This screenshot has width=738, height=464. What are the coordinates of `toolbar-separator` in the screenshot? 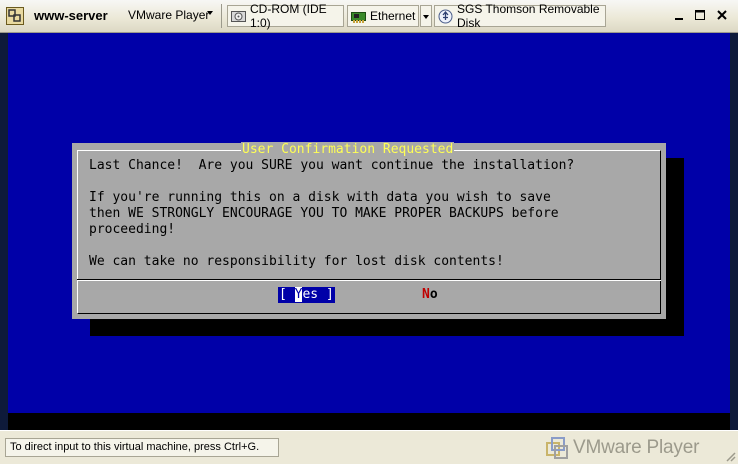 It's located at (221, 16).